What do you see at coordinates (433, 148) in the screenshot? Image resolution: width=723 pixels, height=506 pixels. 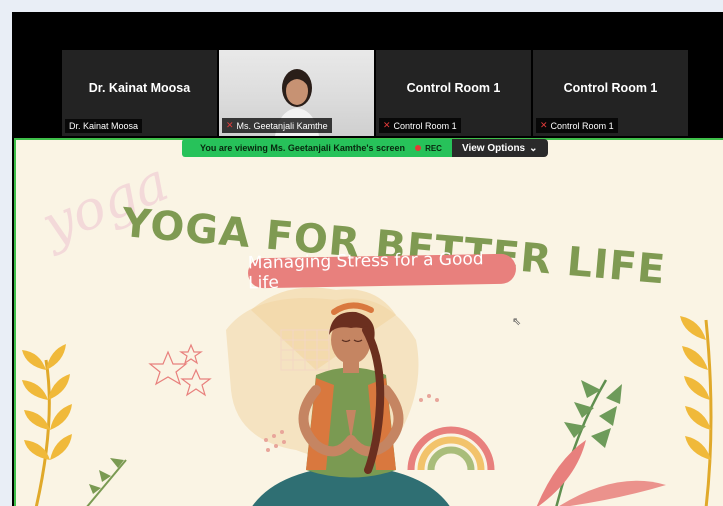 I see `rec-label: REC` at bounding box center [433, 148].